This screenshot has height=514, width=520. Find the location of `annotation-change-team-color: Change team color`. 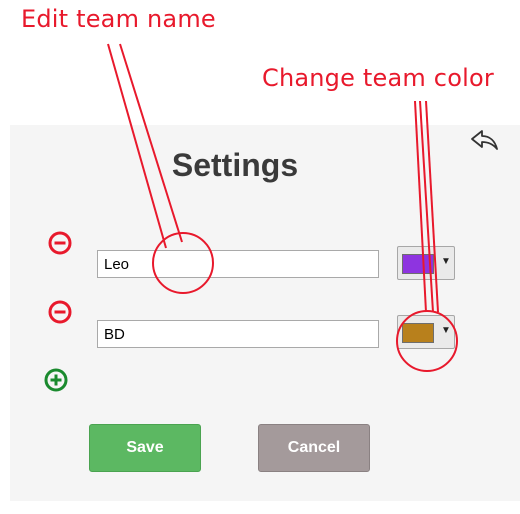

annotation-change-team-color: Change team color is located at coordinates (378, 78).